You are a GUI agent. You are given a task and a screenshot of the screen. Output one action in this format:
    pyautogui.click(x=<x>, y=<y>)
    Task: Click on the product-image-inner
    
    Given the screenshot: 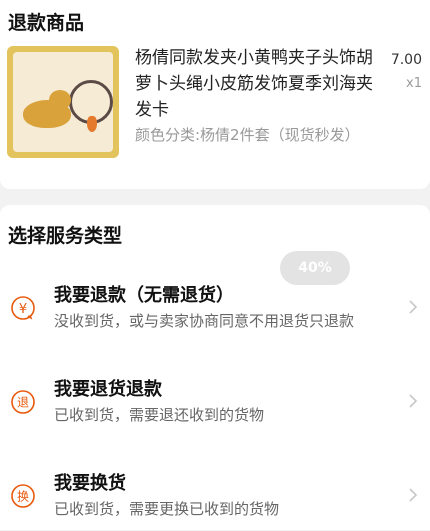 What is the action you would take?
    pyautogui.click(x=63, y=102)
    